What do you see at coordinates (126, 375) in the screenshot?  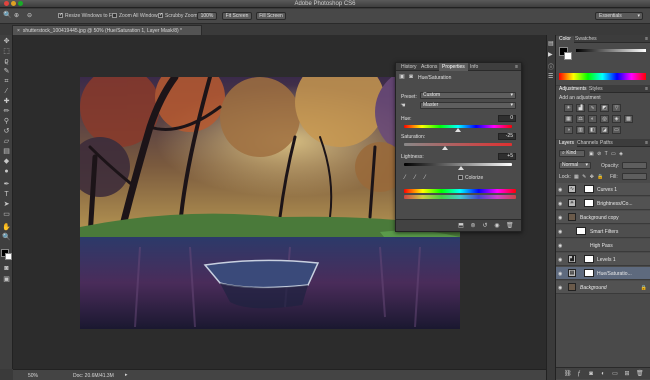 I see `status-menu-arrow-icon: ▸` at bounding box center [126, 375].